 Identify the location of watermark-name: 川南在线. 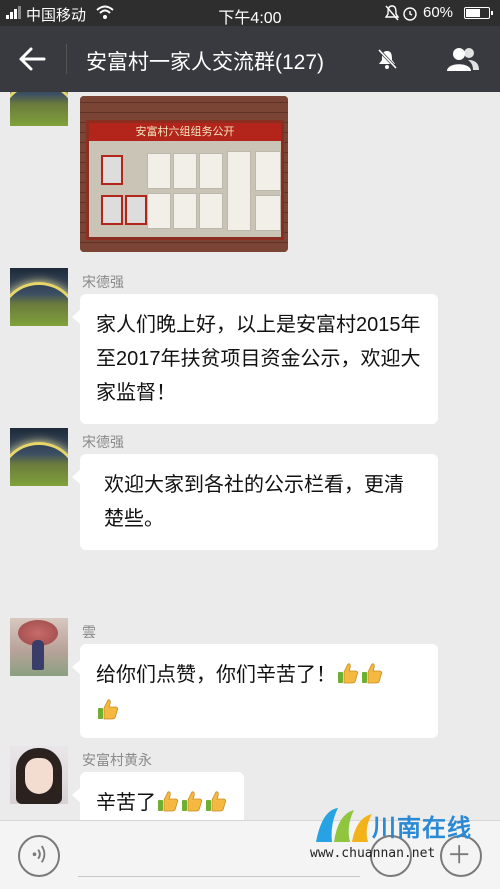
(422, 828).